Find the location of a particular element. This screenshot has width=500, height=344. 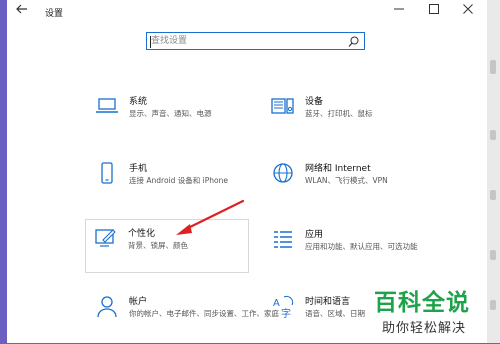

tile-title: 帐户 is located at coordinates (138, 302).